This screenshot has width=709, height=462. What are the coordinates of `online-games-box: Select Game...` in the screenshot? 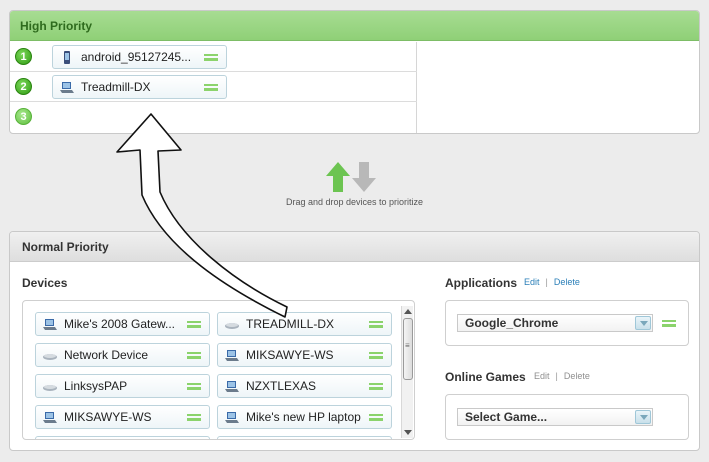 It's located at (567, 417).